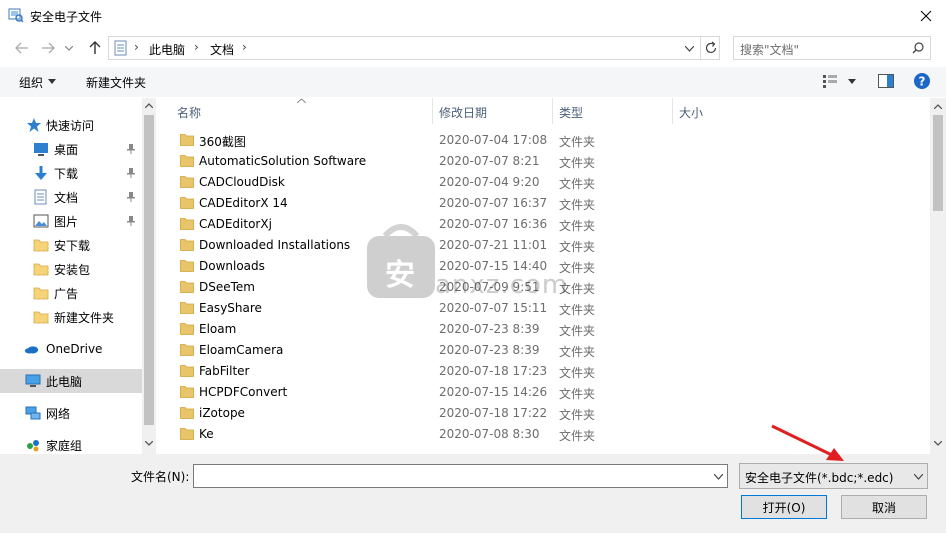 The height and width of the screenshot is (533, 946). Describe the element at coordinates (84, 317) in the screenshot. I see `nav-item-label: 新建文件夹` at that location.